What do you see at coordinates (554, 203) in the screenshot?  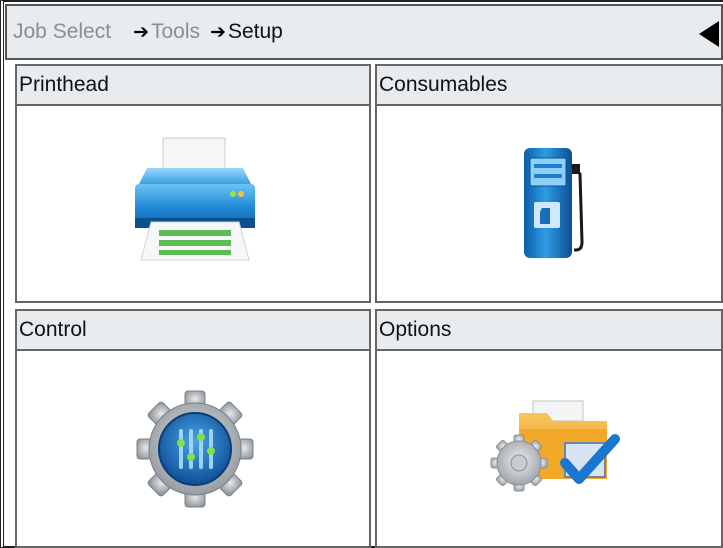 I see `fuel-pump-icon` at bounding box center [554, 203].